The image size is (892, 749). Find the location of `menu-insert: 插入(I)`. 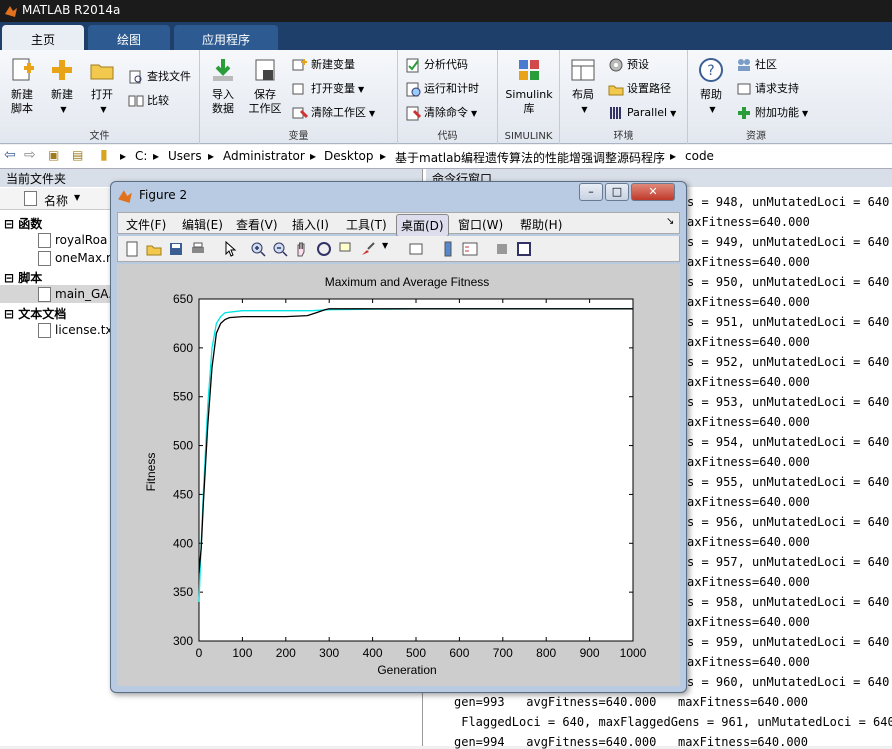

menu-insert: 插入(I) is located at coordinates (310, 224).